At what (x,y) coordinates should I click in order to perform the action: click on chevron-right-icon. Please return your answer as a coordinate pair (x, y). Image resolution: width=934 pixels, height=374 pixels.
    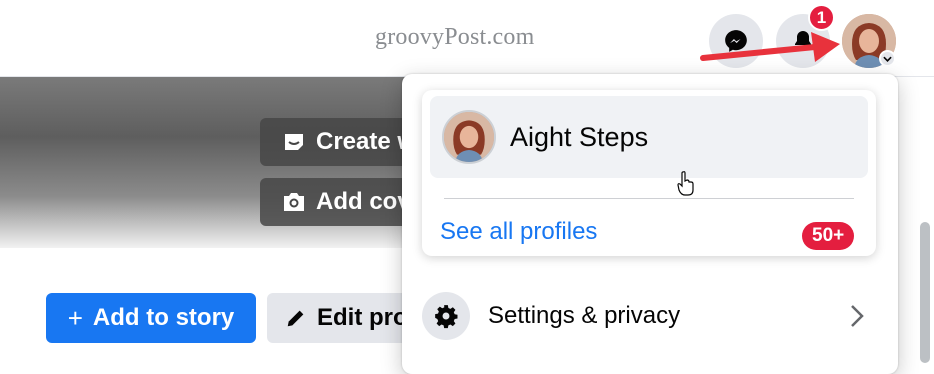
    Looking at the image, I should click on (857, 316).